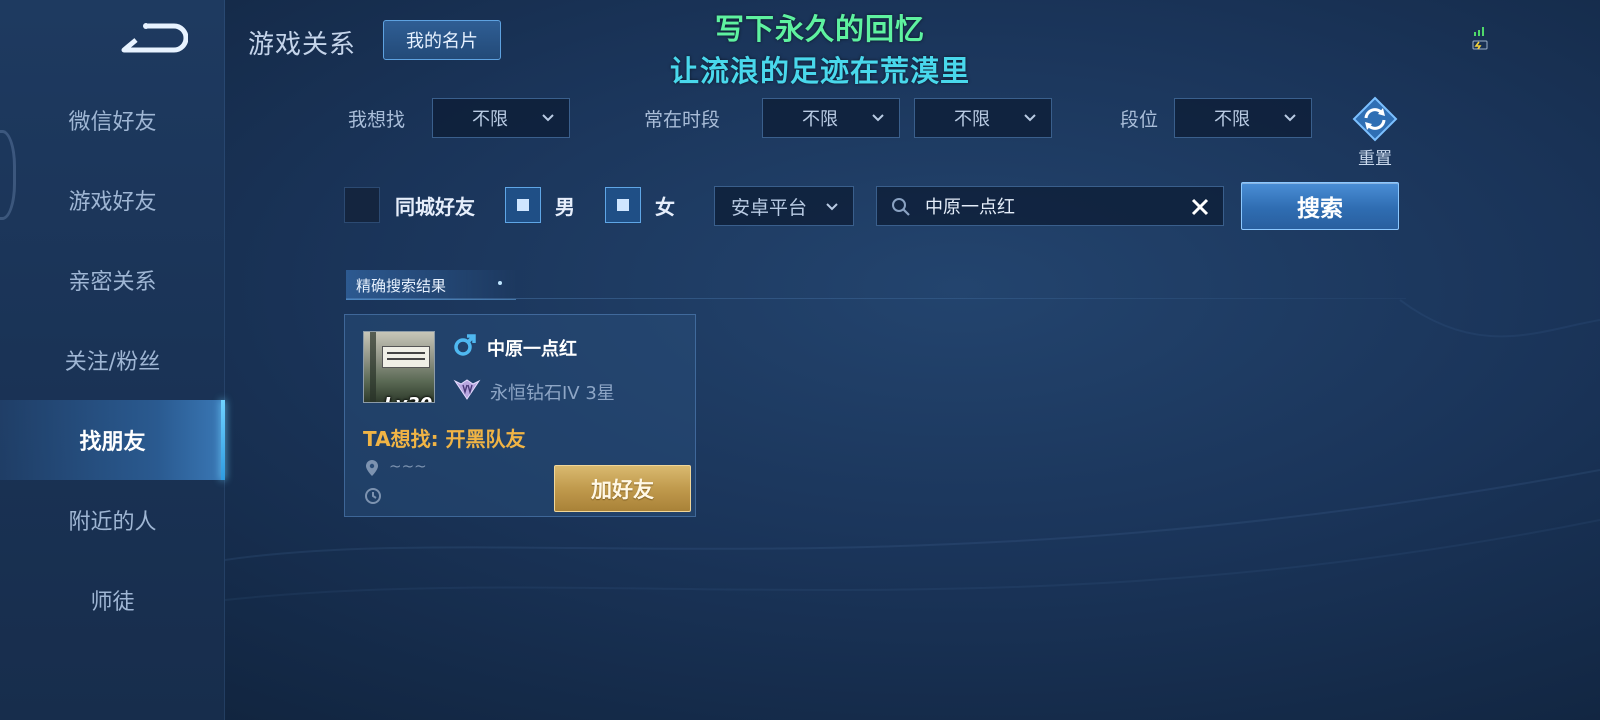 The width and height of the screenshot is (1600, 720). I want to click on section-header: 精确搜索结果, so click(431, 285).